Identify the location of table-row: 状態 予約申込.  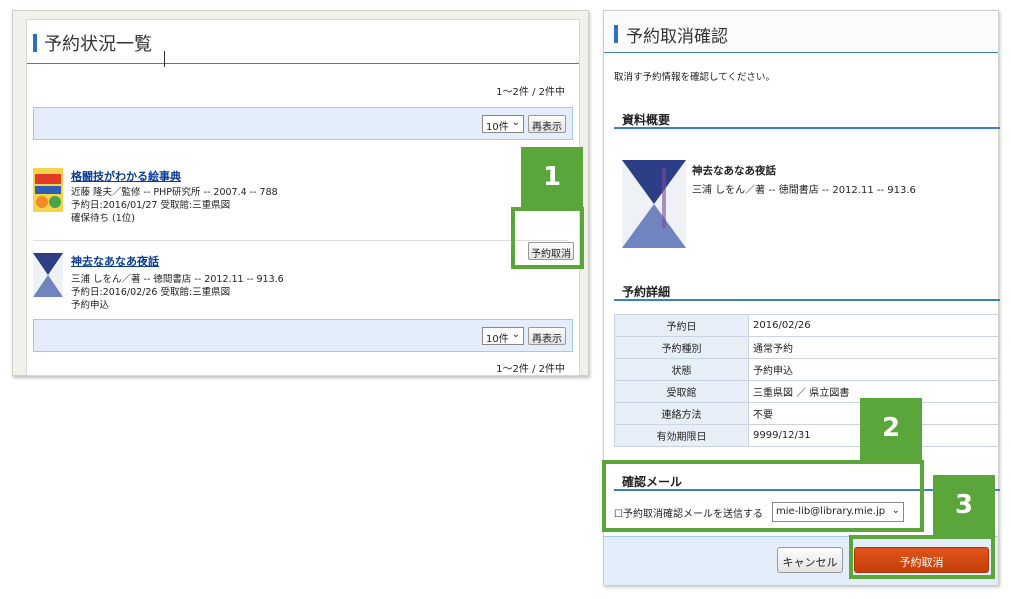
(807, 369).